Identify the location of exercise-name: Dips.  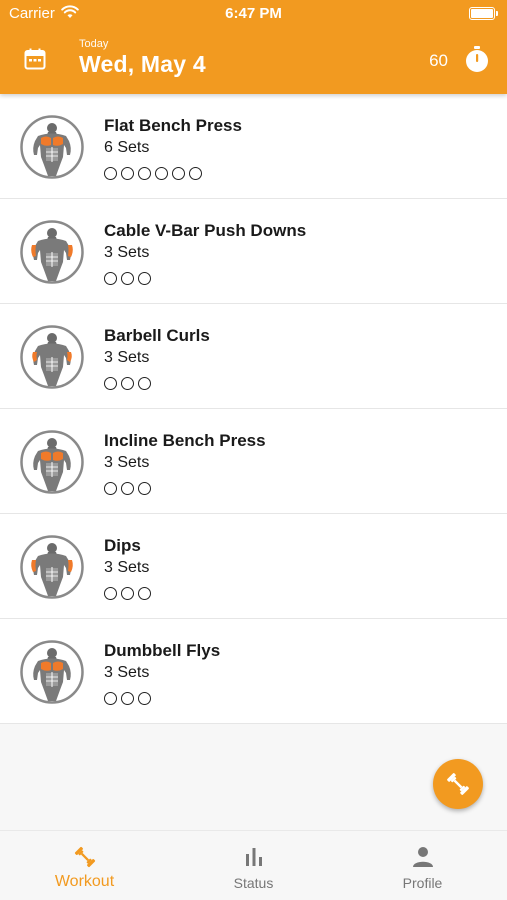
(122, 545).